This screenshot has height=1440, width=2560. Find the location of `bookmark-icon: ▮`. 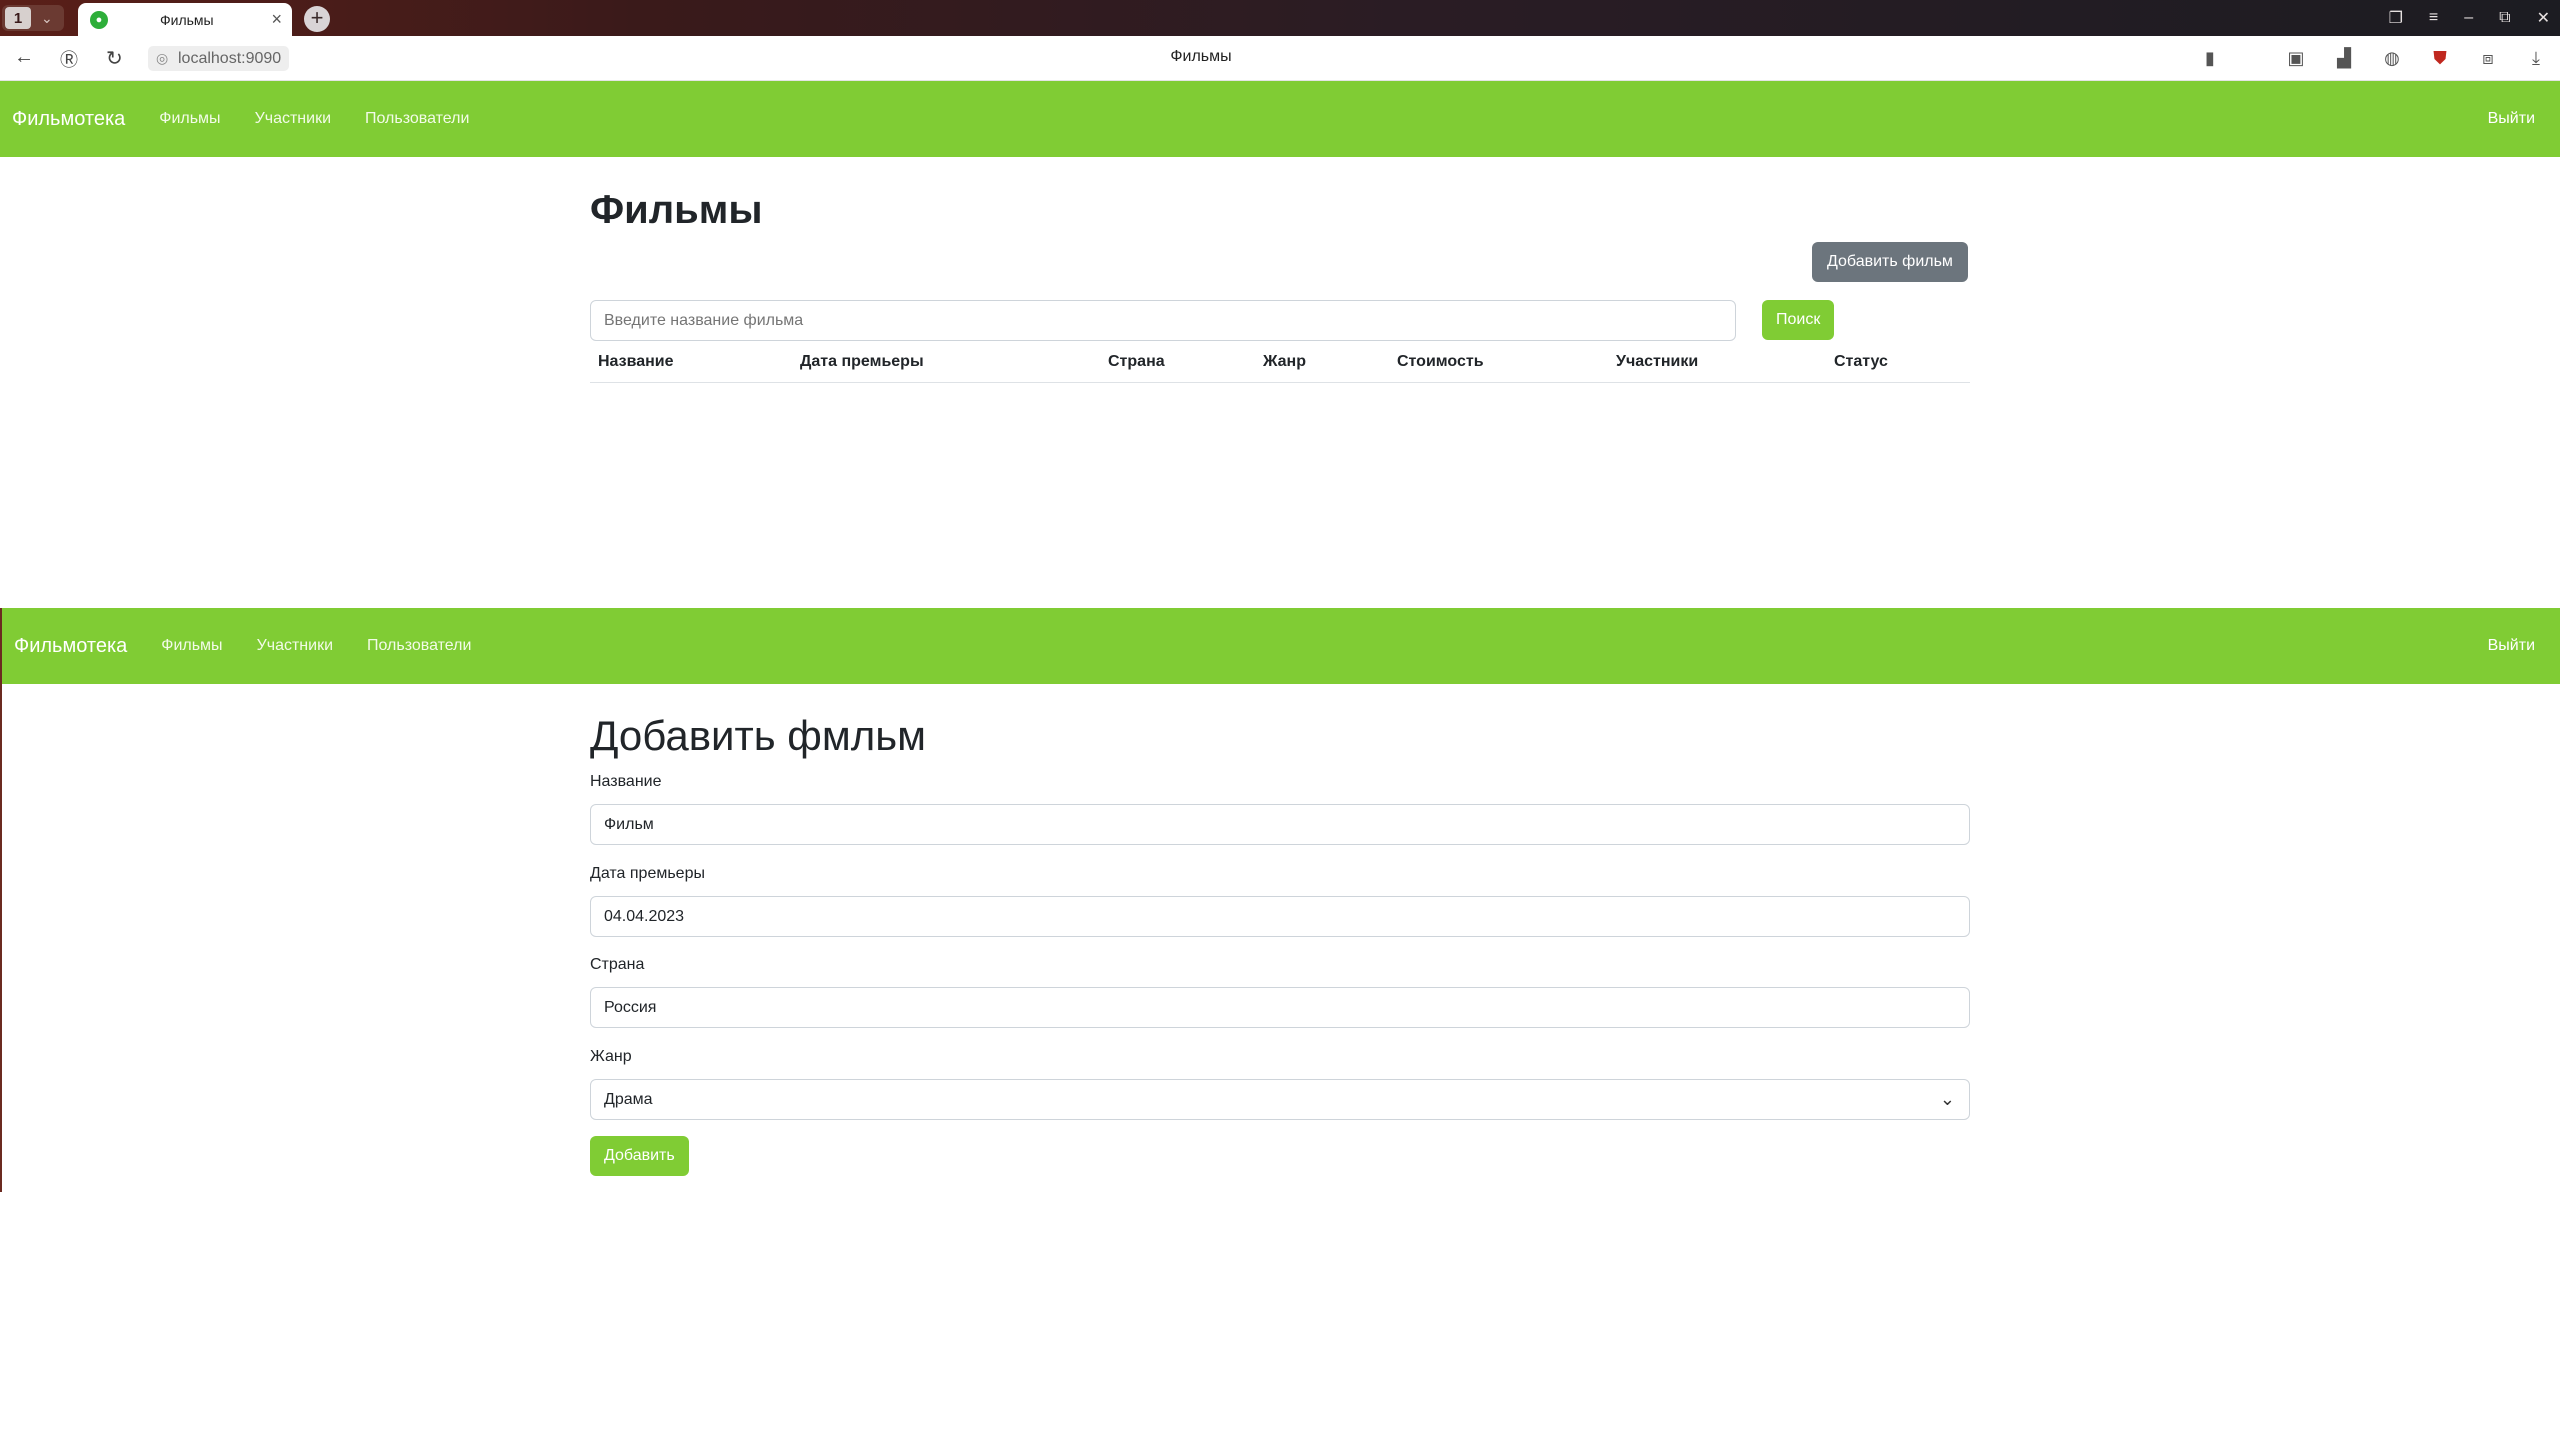

bookmark-icon: ▮ is located at coordinates (2210, 58).